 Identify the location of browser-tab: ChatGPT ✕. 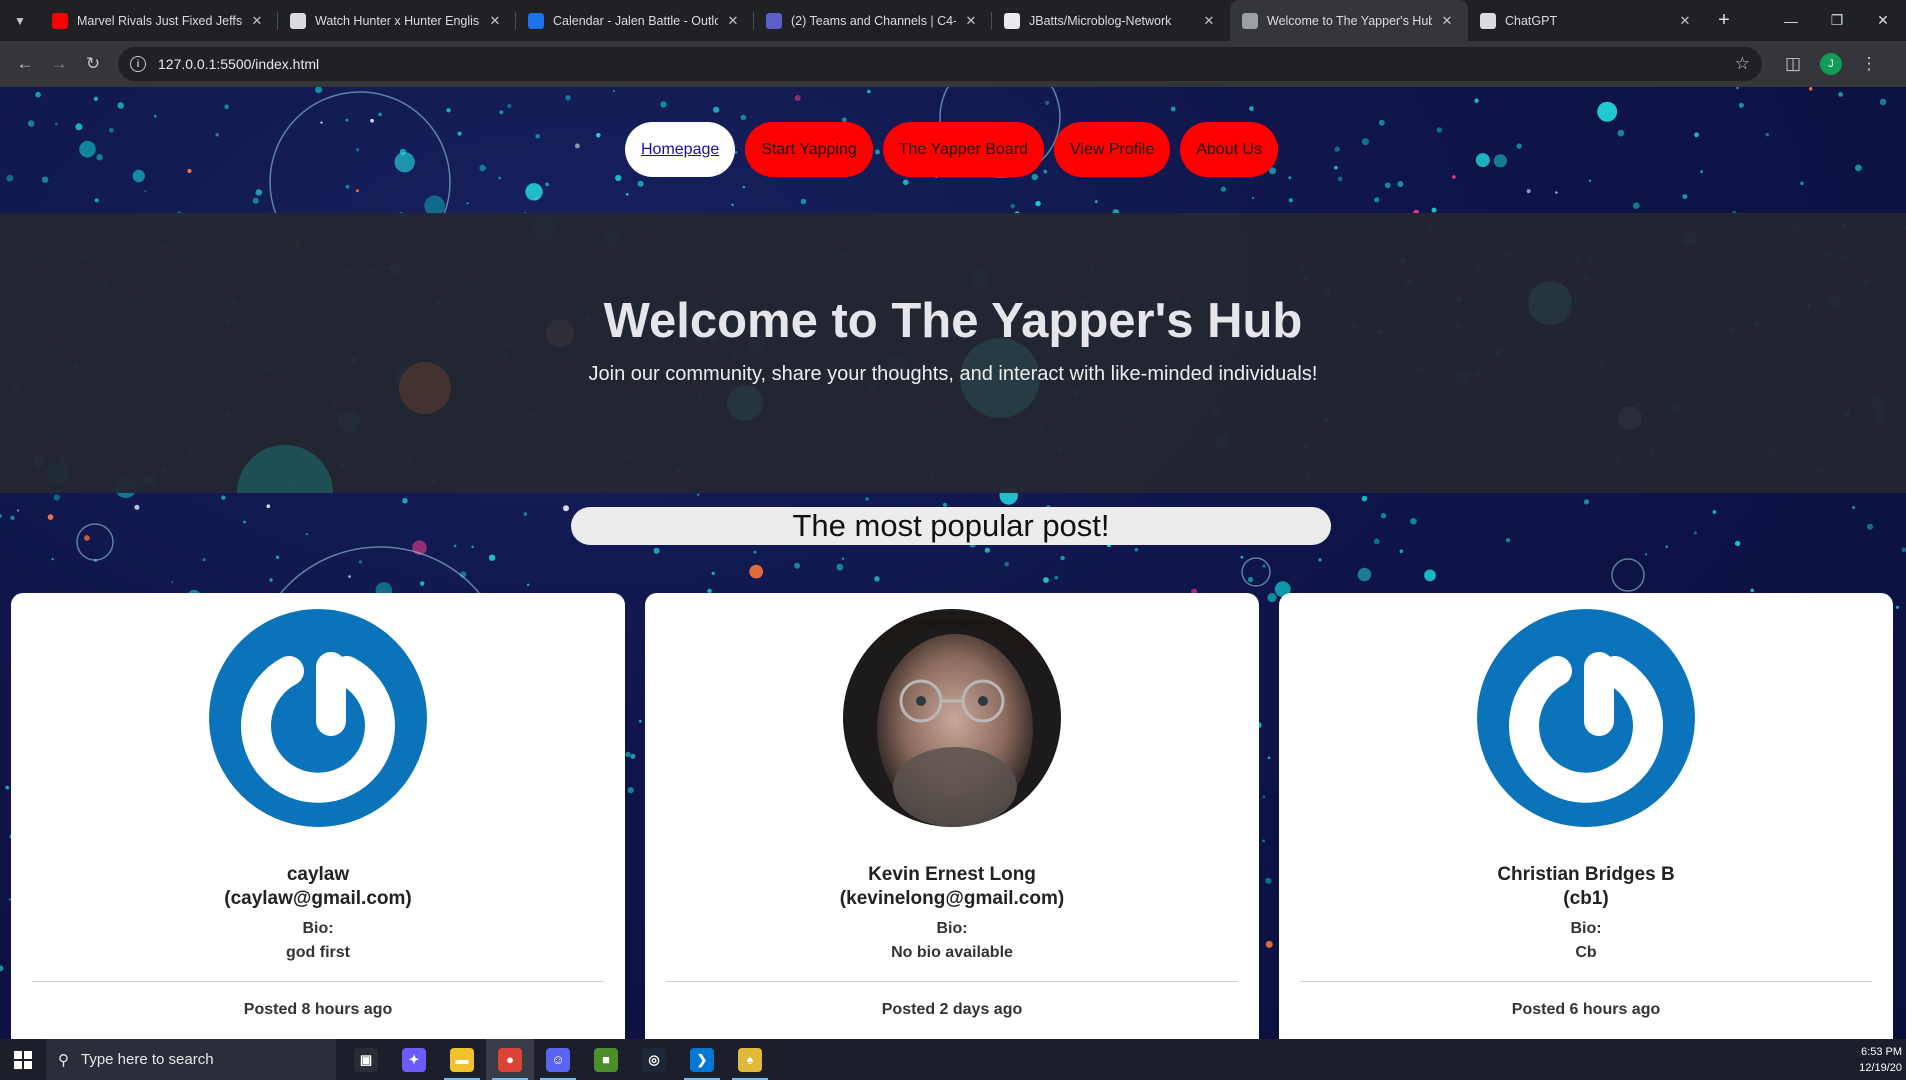
(1587, 20).